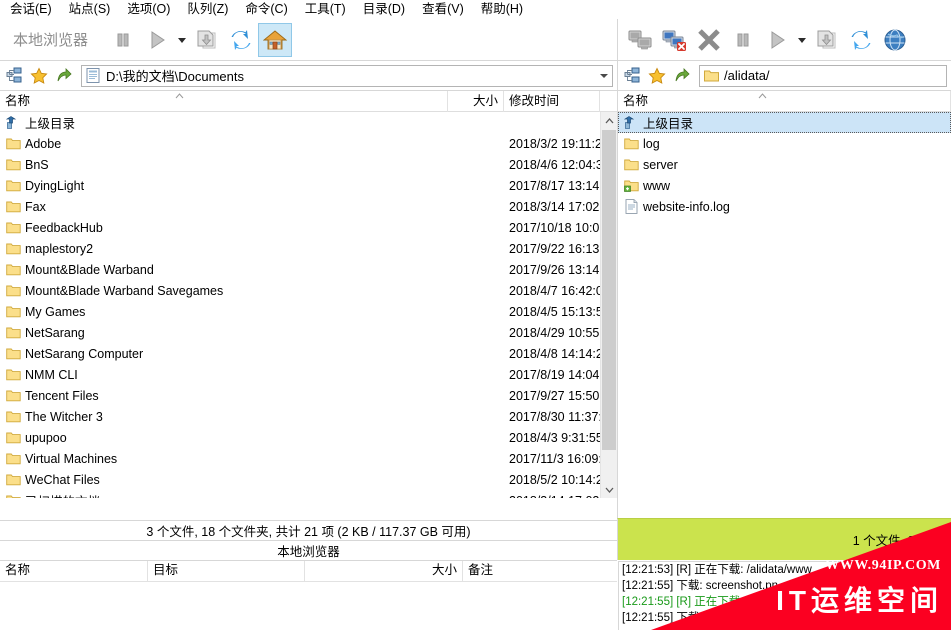  What do you see at coordinates (502, 9) in the screenshot?
I see `menu-item-help: 帮助(H)` at bounding box center [502, 9].